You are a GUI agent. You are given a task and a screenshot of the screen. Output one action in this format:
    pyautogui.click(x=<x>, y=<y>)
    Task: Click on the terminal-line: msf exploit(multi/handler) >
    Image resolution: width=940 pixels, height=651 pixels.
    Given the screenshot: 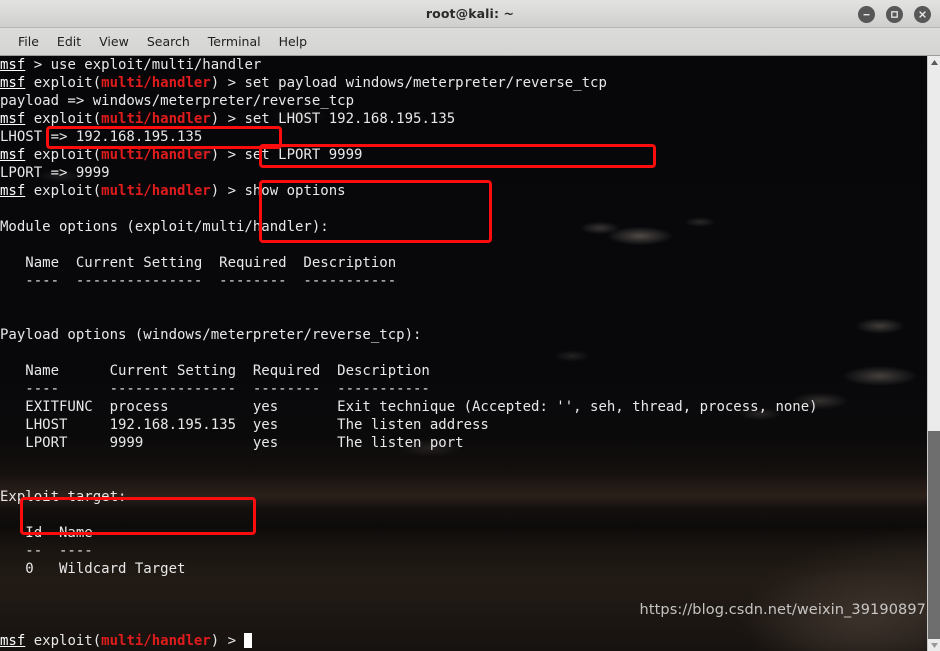 What is the action you would take?
    pyautogui.click(x=463, y=641)
    